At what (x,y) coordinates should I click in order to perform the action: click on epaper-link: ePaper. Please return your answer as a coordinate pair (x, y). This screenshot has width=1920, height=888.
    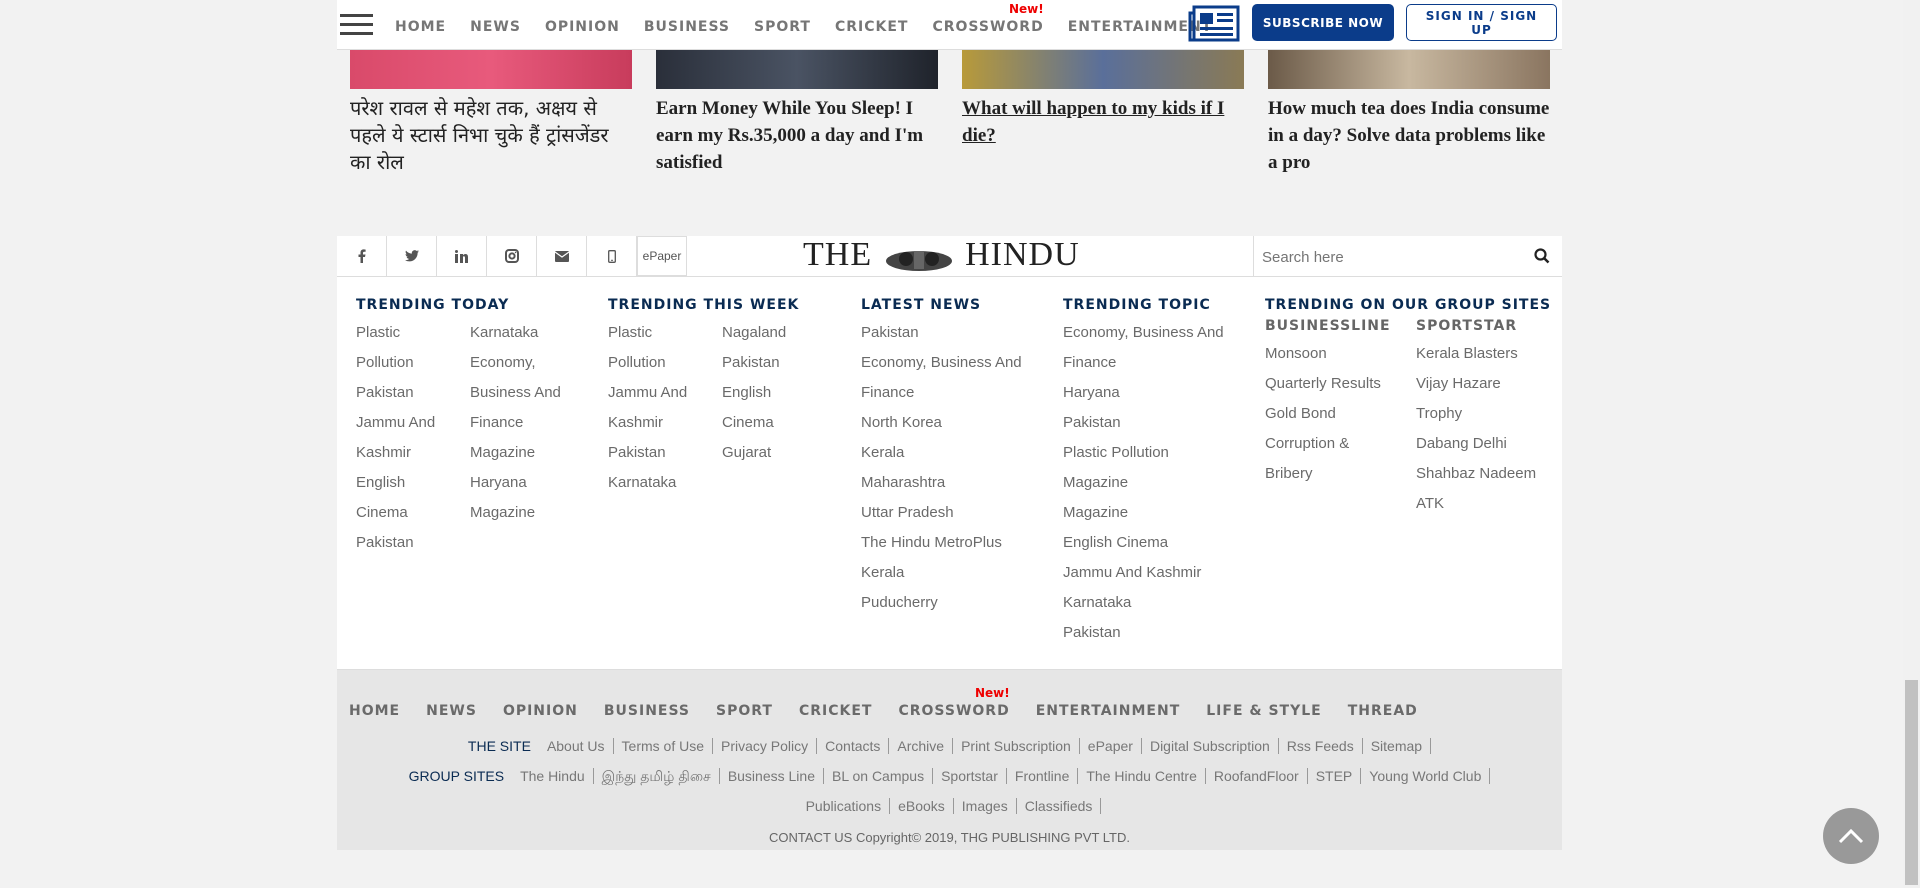
    Looking at the image, I should click on (662, 256).